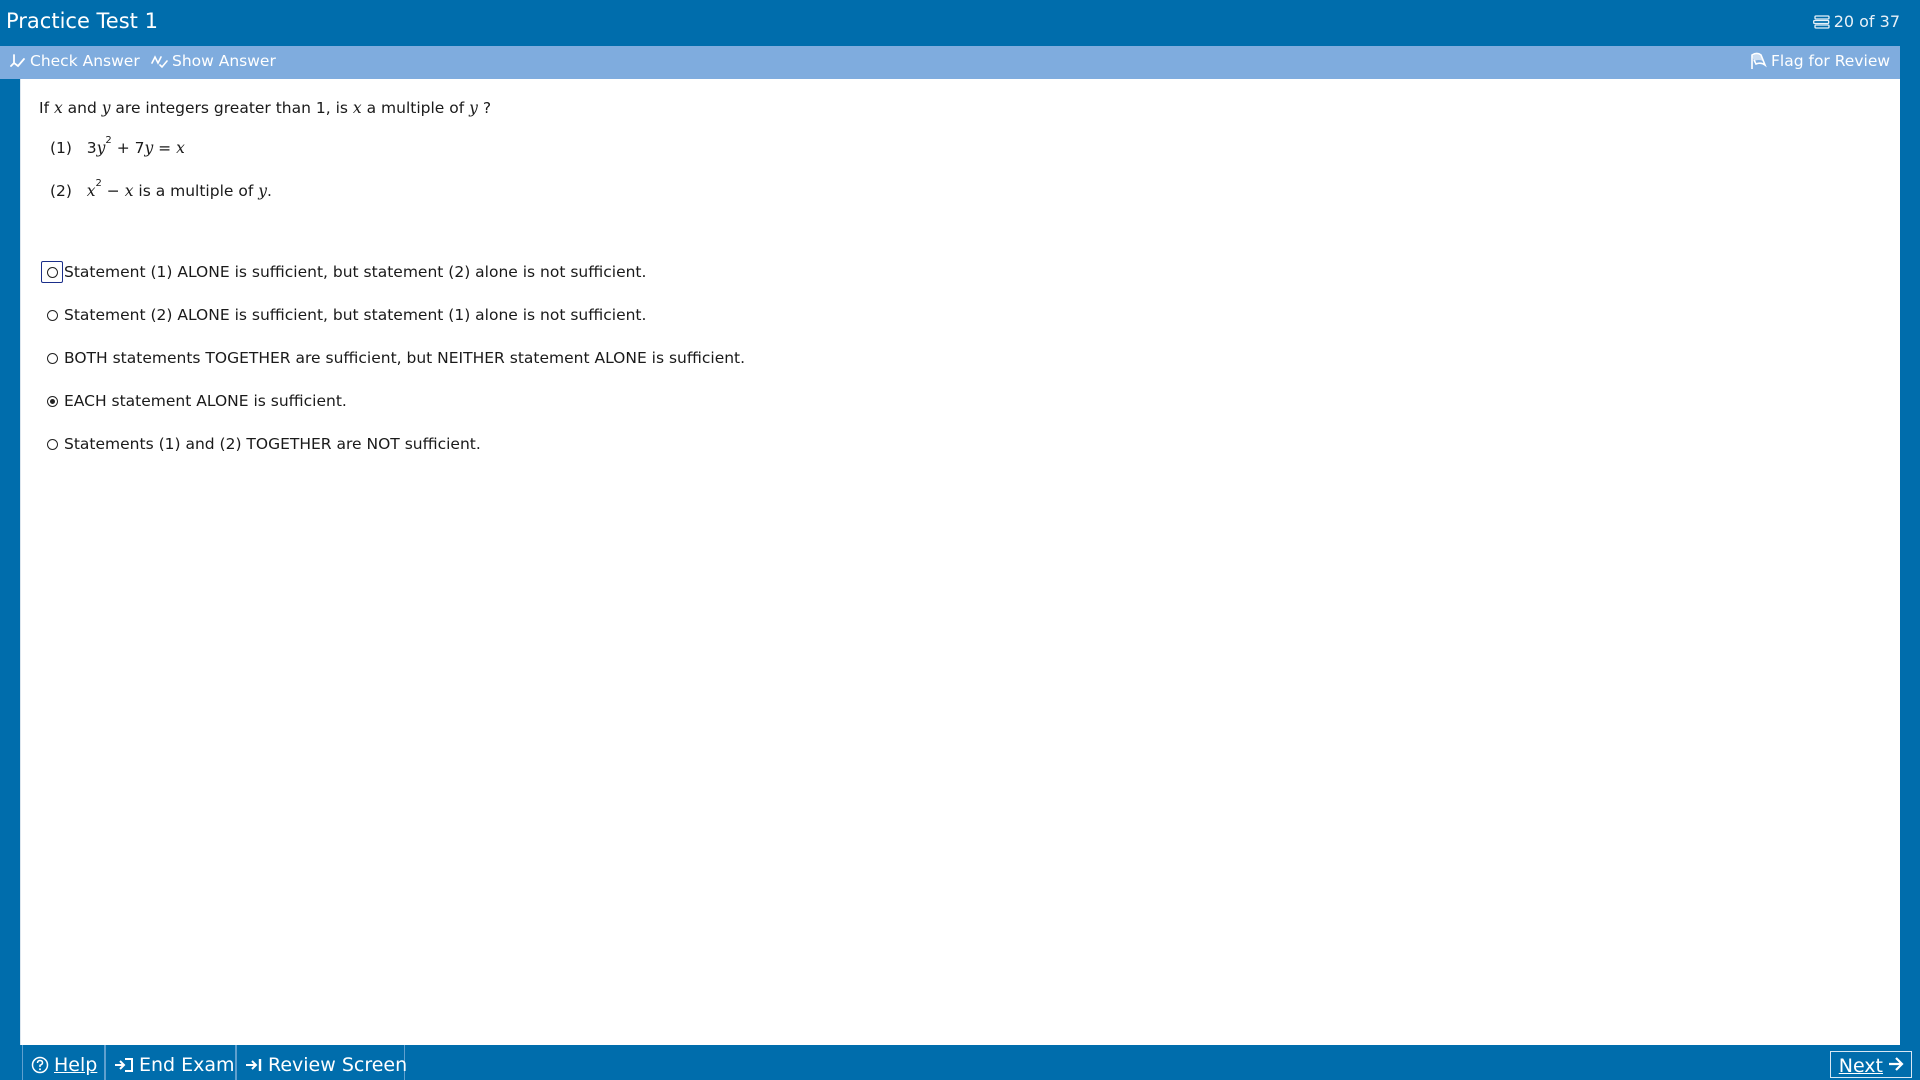 The height and width of the screenshot is (1080, 1920). What do you see at coordinates (1821, 21) in the screenshot?
I see `question-list-icon` at bounding box center [1821, 21].